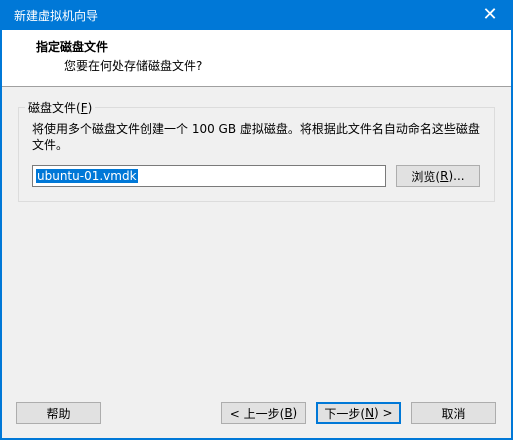  I want to click on title-bar: 新建虚拟机向导 ✕, so click(256, 15).